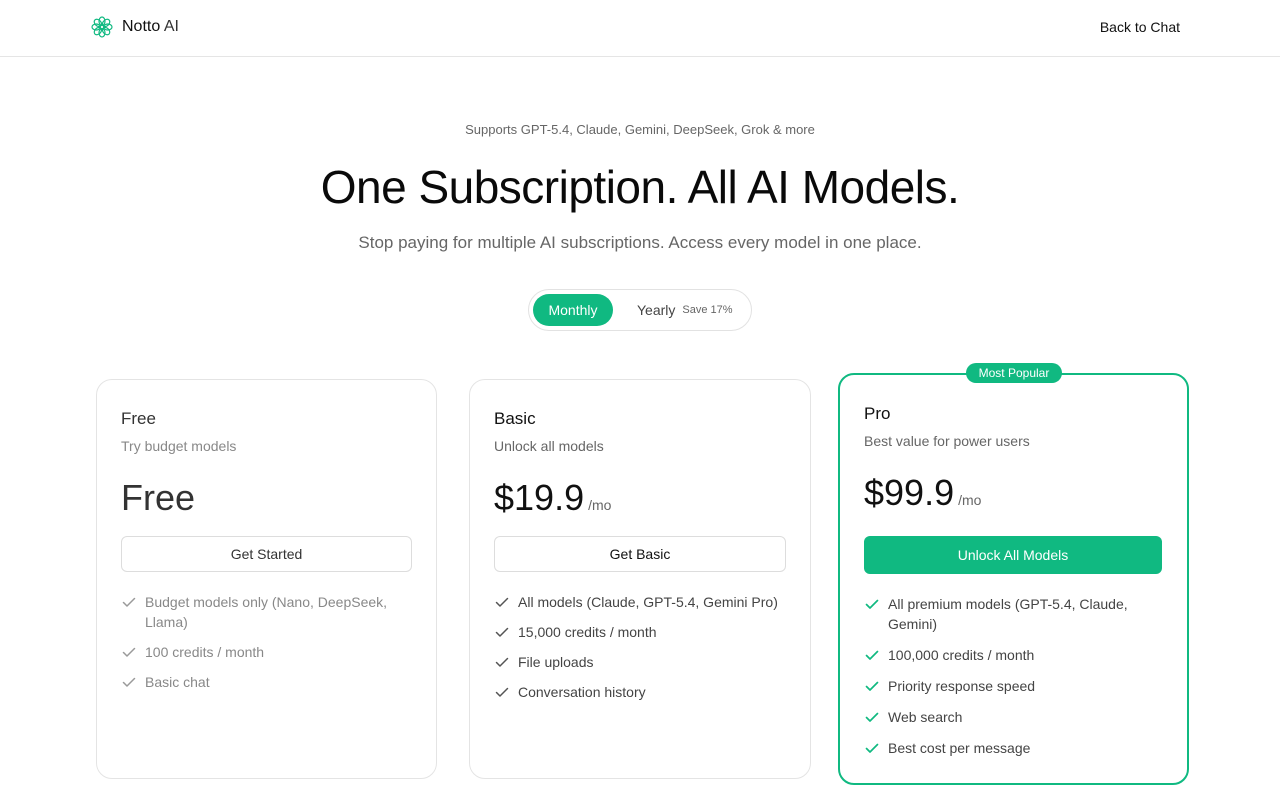 The width and height of the screenshot is (1280, 800). I want to click on billing-toggle: Monthly Yearly Save 17%, so click(640, 310).